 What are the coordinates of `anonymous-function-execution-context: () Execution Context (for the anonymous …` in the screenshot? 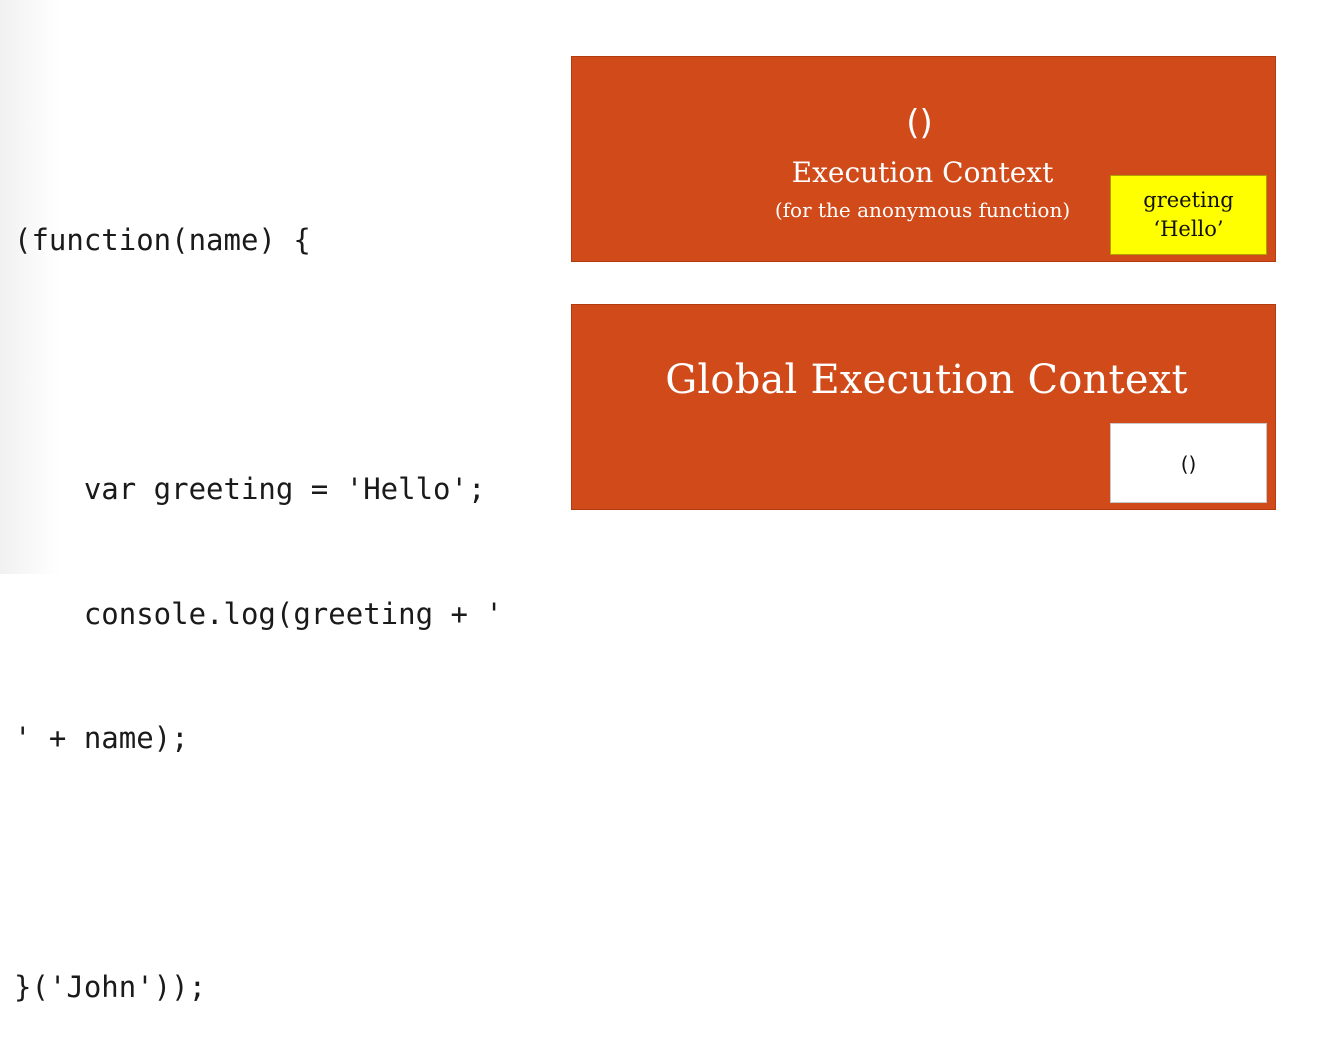 It's located at (923, 159).